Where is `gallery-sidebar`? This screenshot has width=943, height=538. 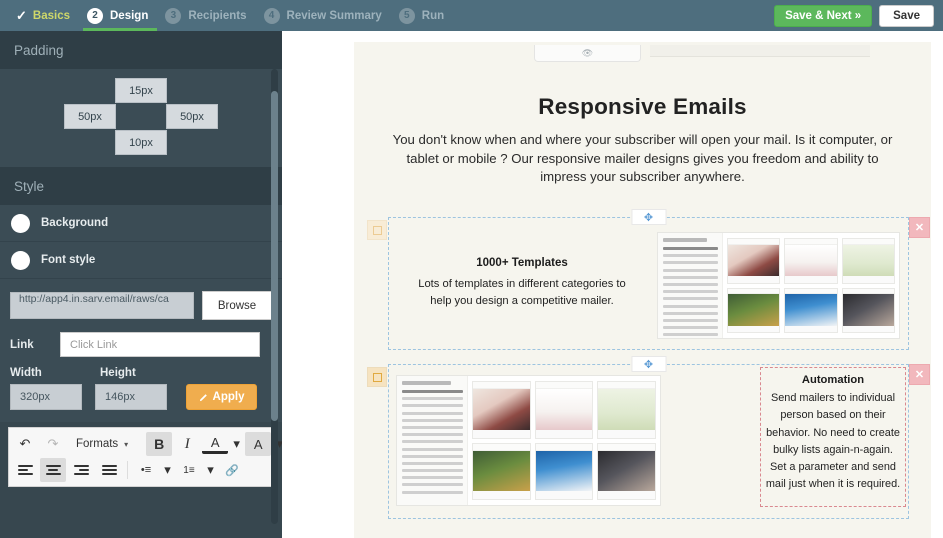 gallery-sidebar is located at coordinates (432, 440).